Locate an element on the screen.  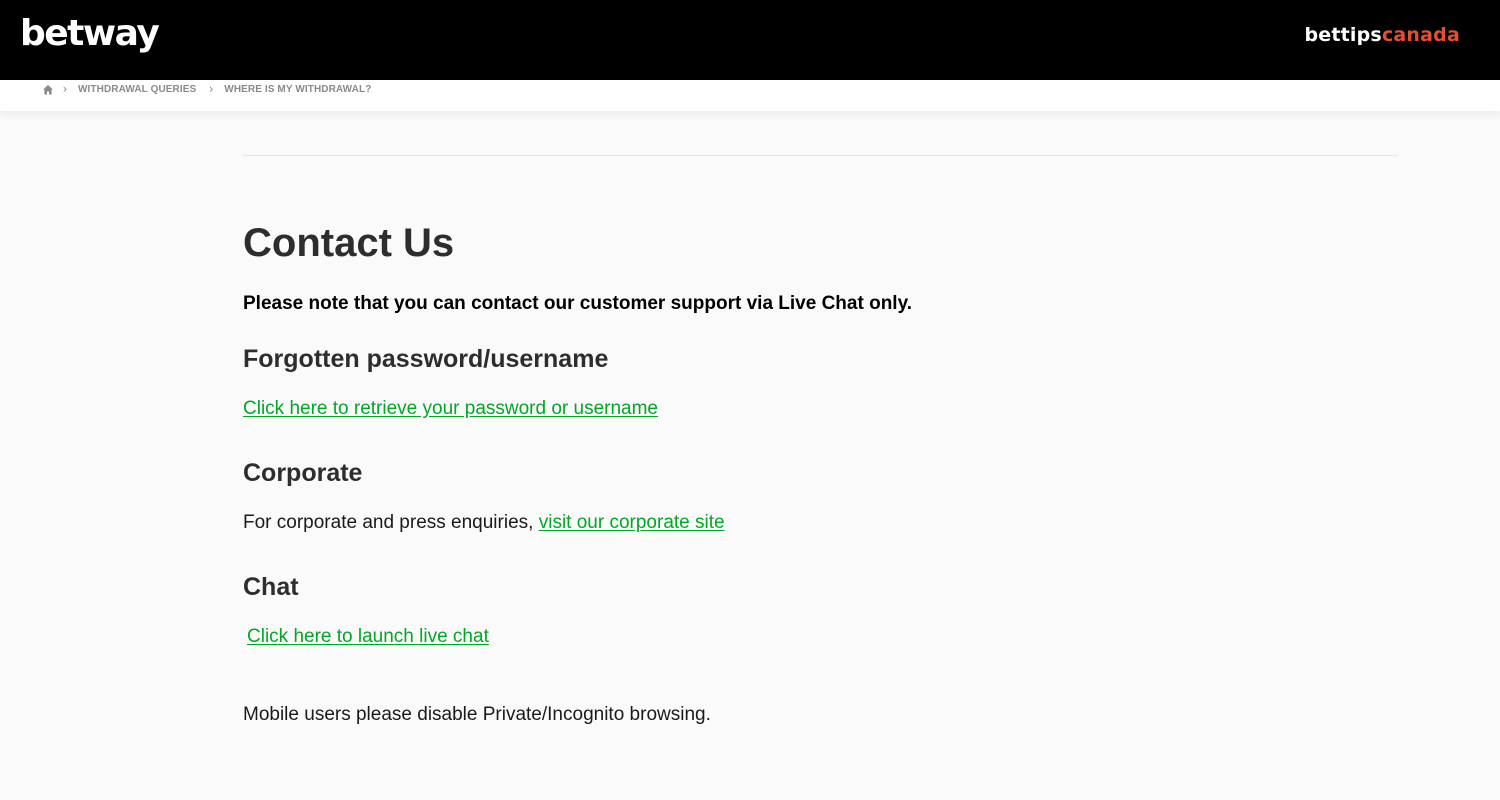
partner-logo-part1: bettips is located at coordinates (1343, 35).